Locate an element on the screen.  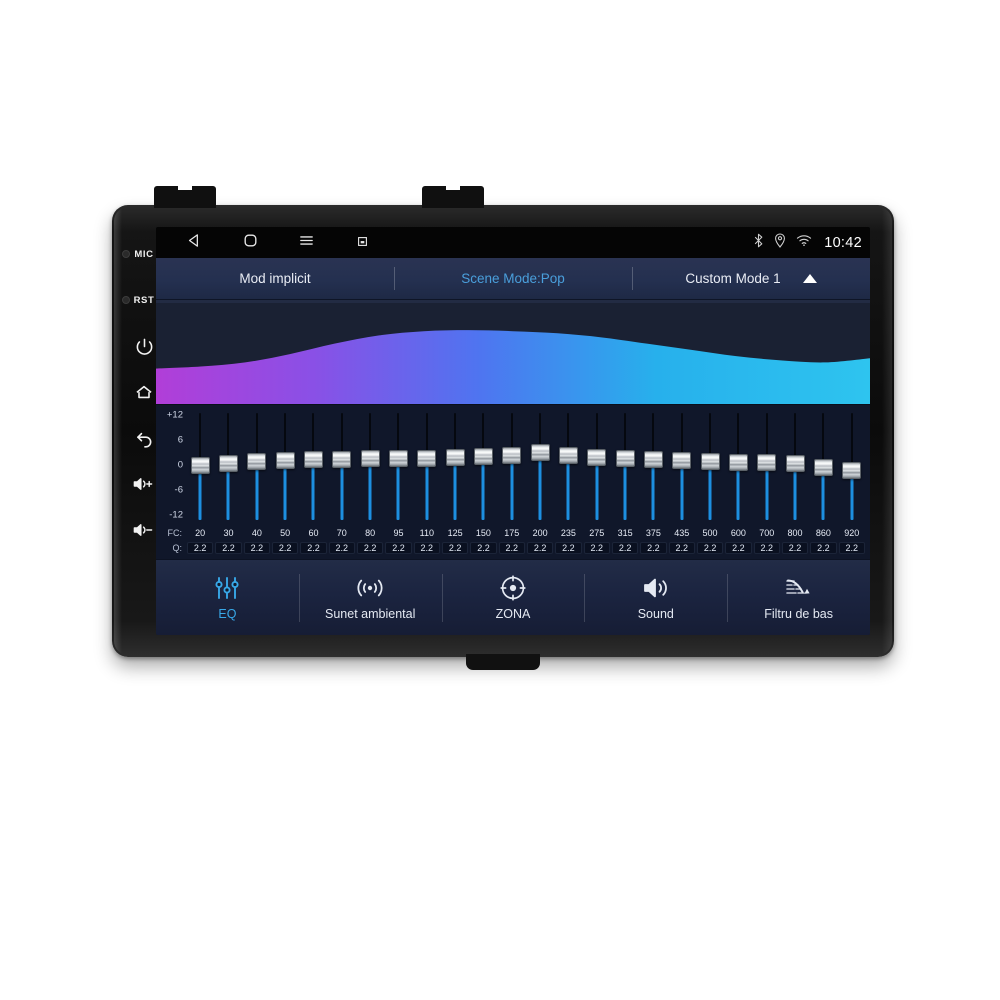
nav-back-button is located at coordinates (194, 242).